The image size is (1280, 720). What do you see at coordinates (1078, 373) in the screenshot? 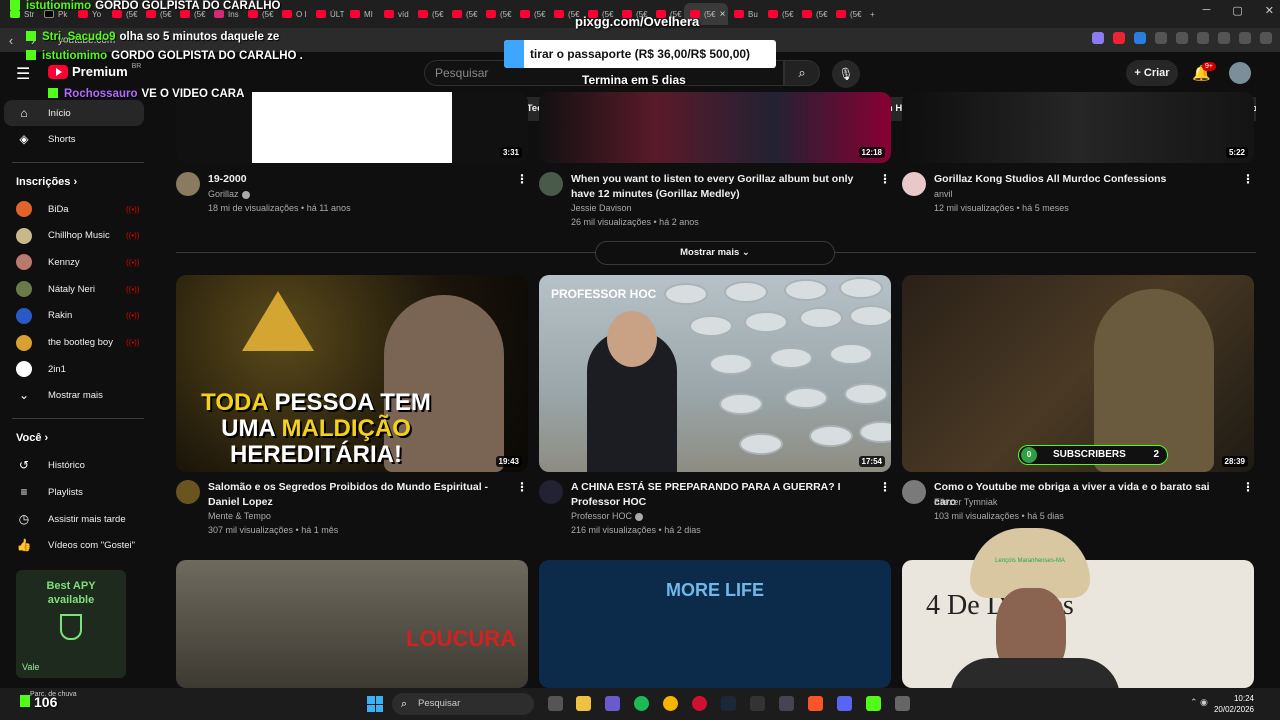
I see `video-thumbnail: 0 SUBSCRIBERS 2 28:39` at bounding box center [1078, 373].